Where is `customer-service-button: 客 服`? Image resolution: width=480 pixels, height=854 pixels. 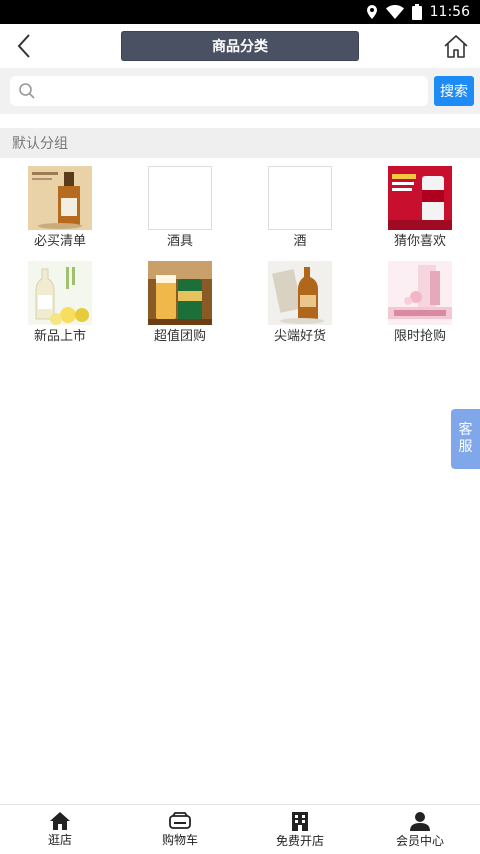
customer-service-button: 客 服 is located at coordinates (465, 439).